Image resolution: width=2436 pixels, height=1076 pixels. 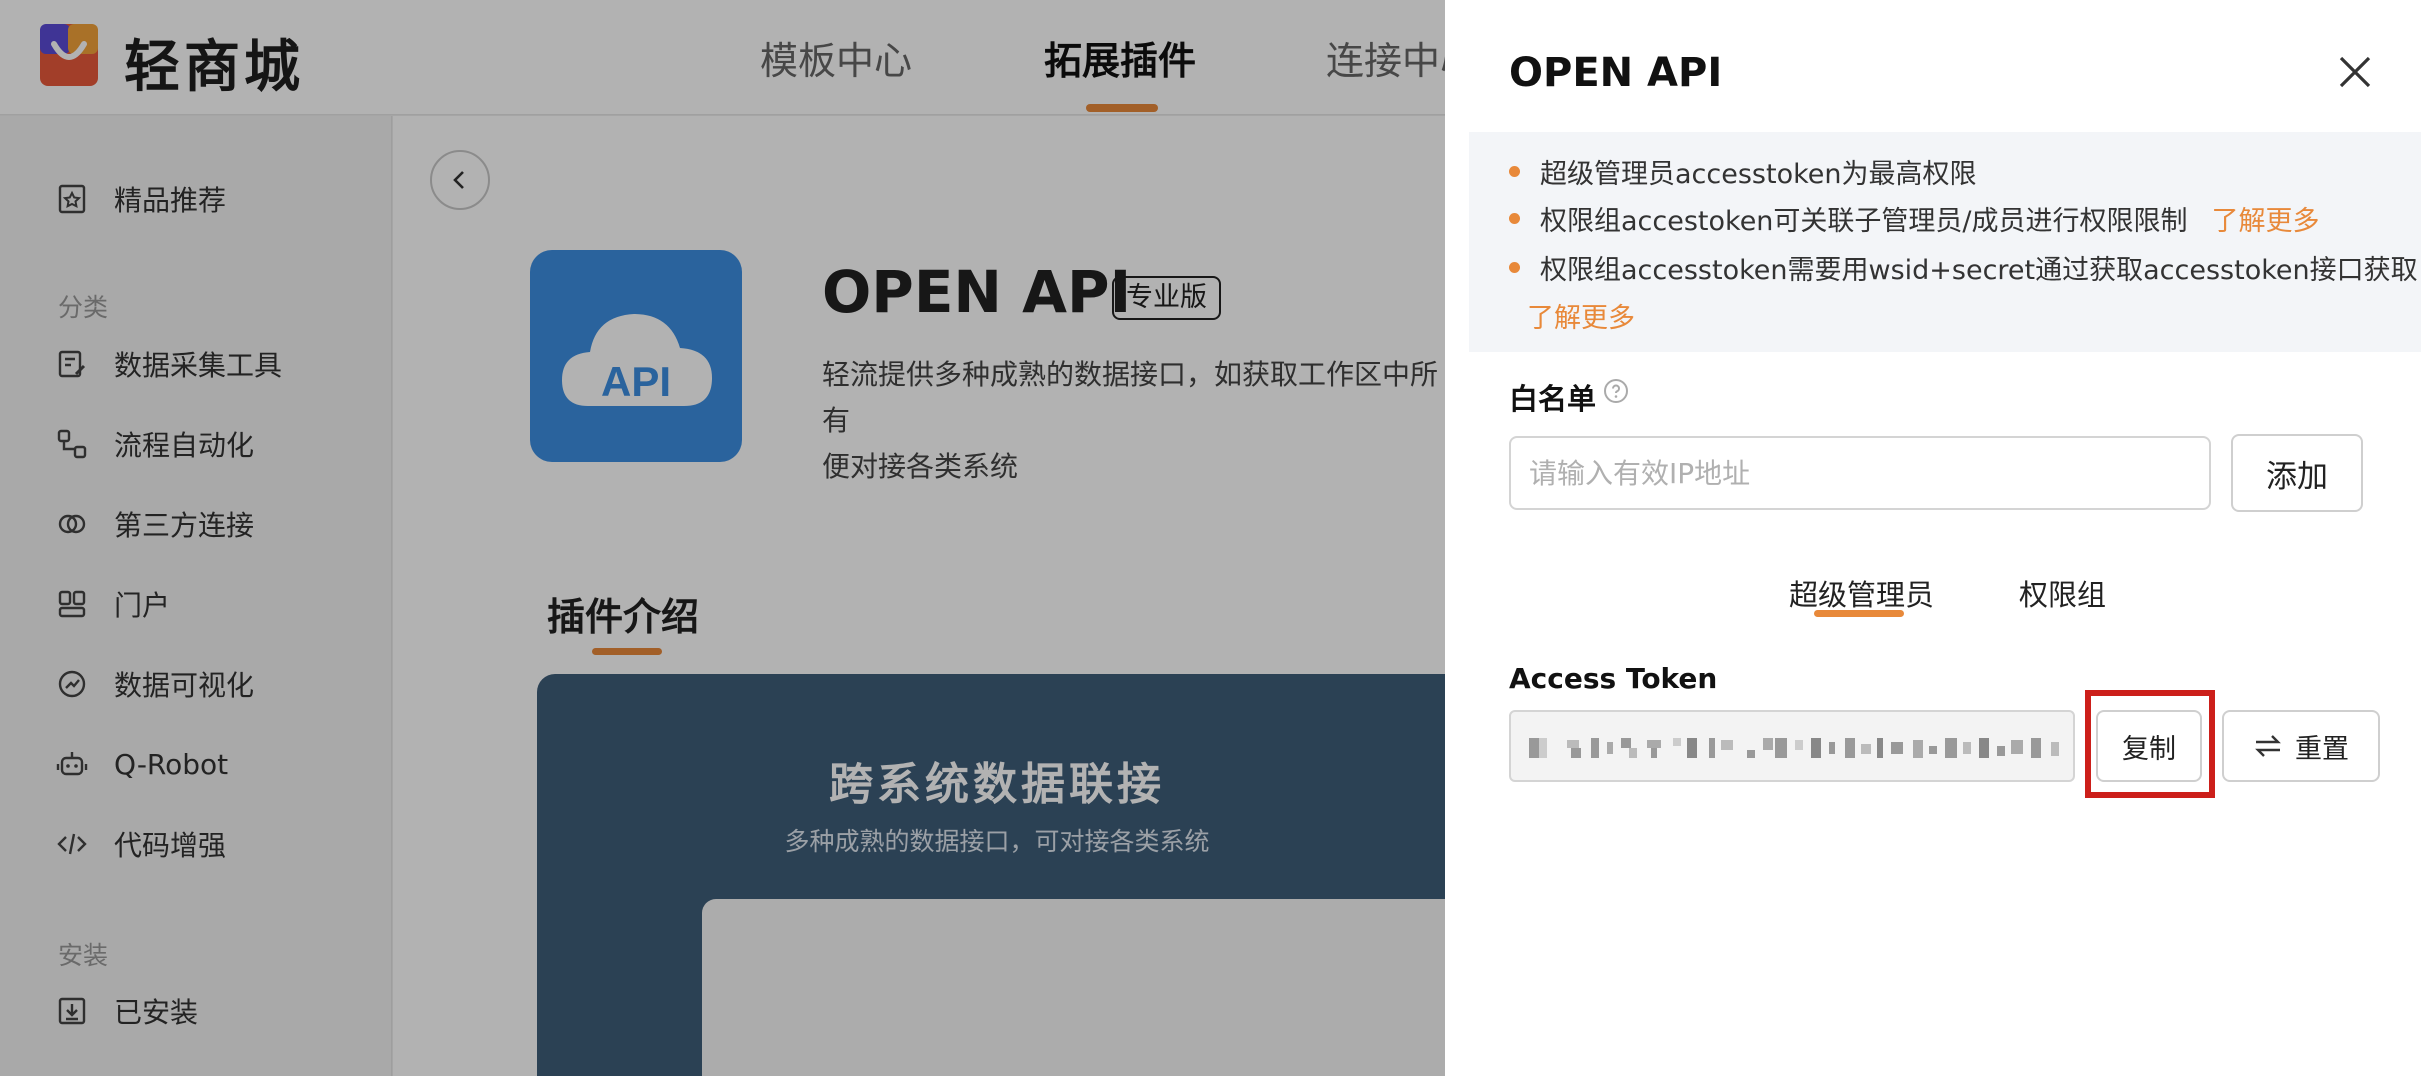 What do you see at coordinates (2268, 746) in the screenshot?
I see `swap-arrows-icon` at bounding box center [2268, 746].